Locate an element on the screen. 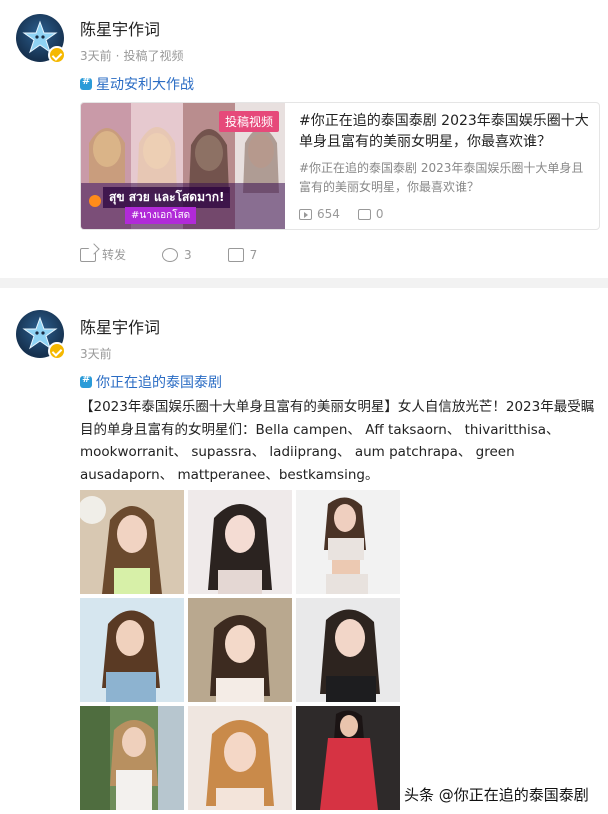  share-label: 转发 is located at coordinates (114, 255).